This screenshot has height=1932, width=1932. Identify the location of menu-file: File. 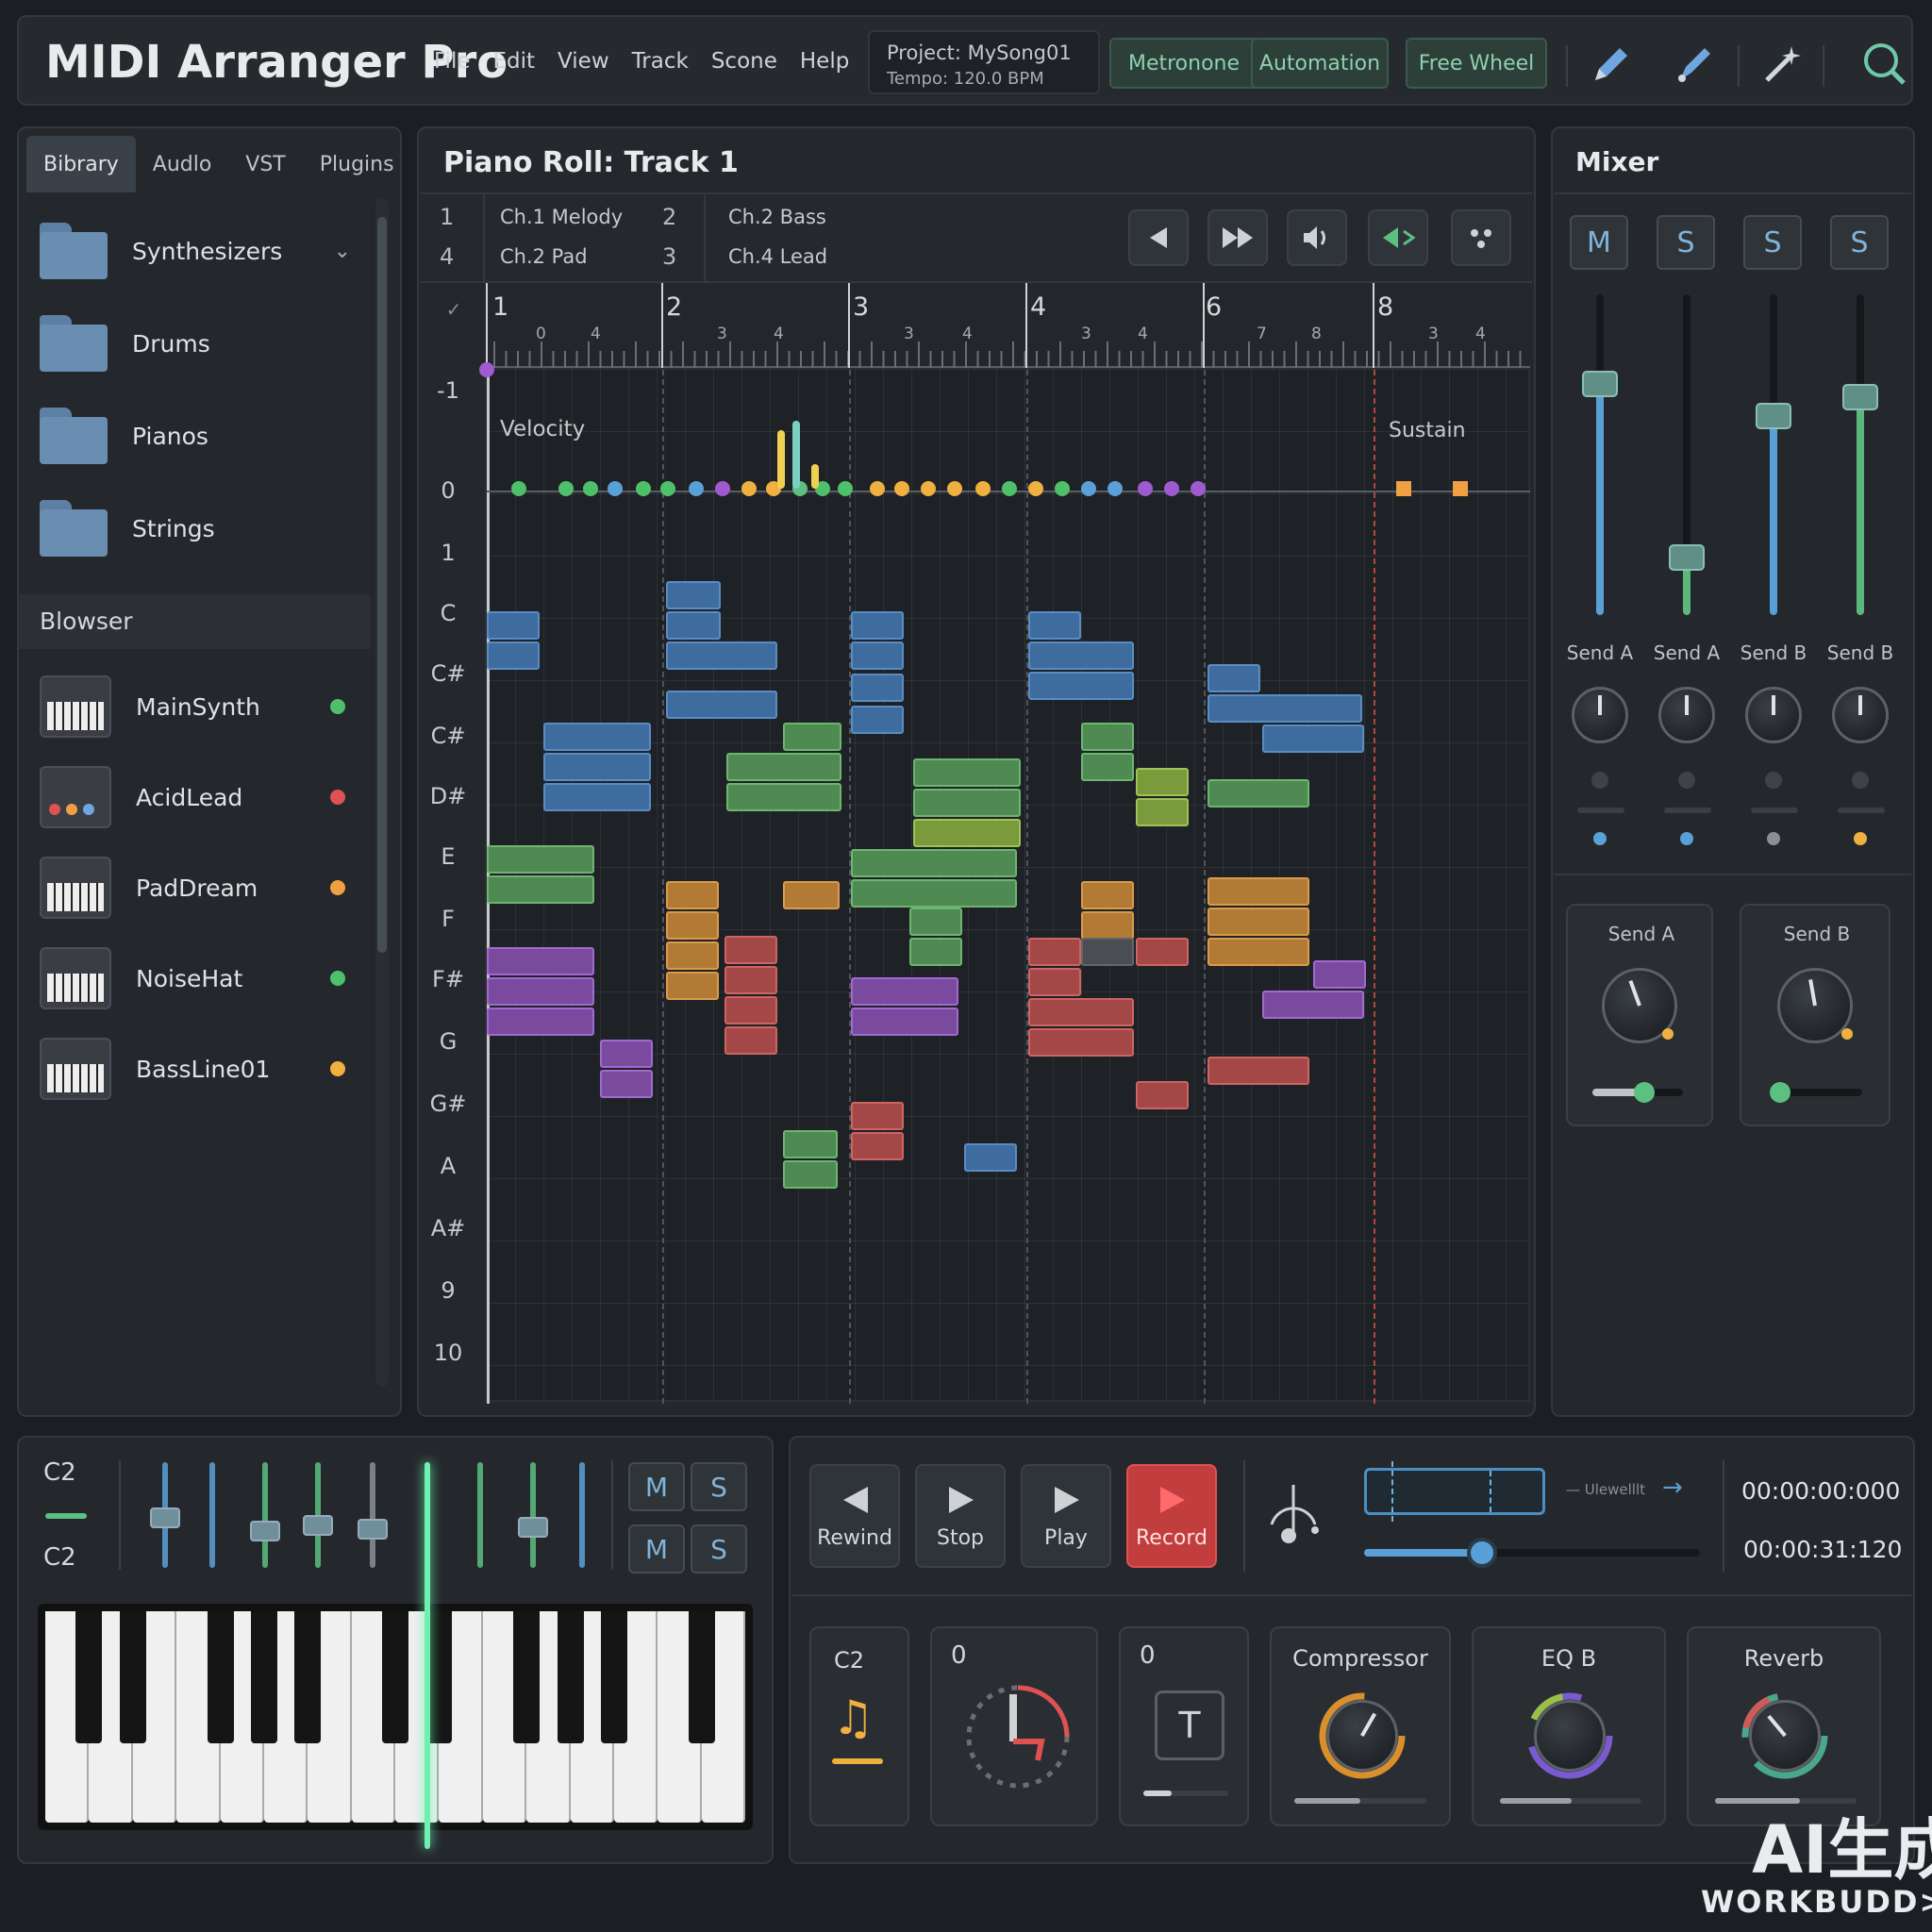
(453, 62).